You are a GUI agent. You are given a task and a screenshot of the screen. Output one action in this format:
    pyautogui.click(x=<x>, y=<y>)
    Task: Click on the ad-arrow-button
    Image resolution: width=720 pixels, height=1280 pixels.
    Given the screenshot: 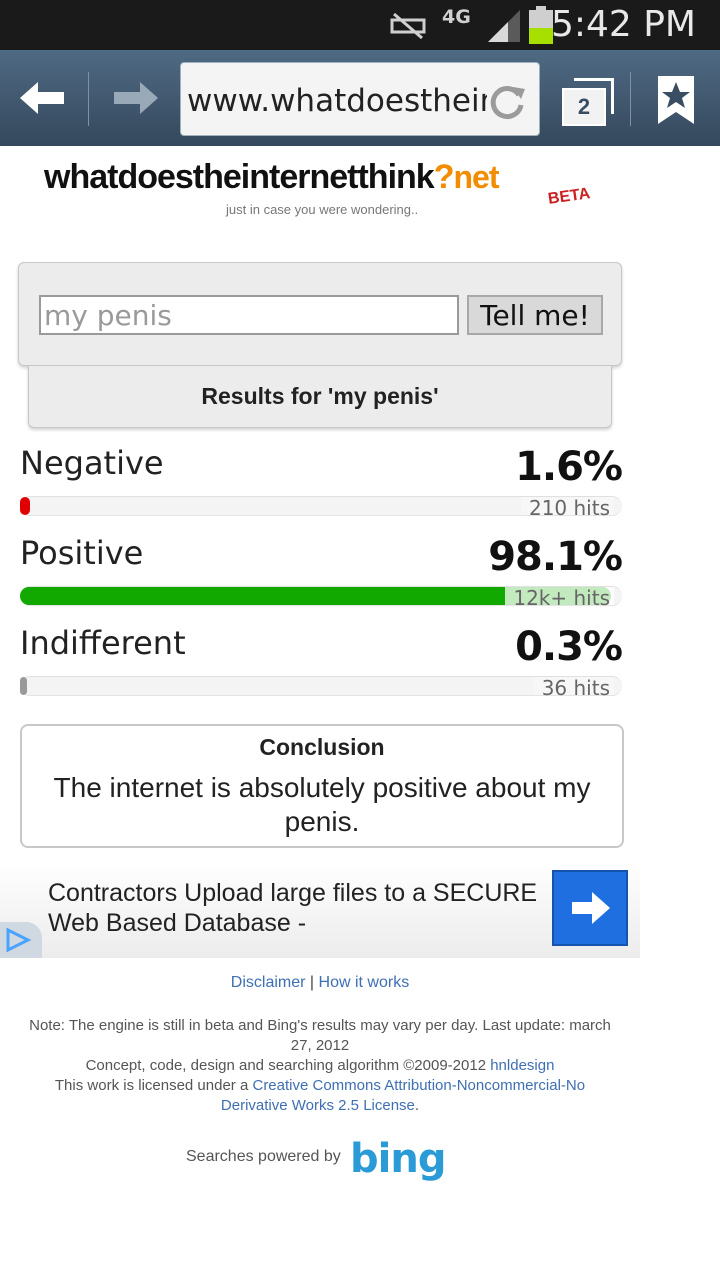 What is the action you would take?
    pyautogui.click(x=590, y=908)
    